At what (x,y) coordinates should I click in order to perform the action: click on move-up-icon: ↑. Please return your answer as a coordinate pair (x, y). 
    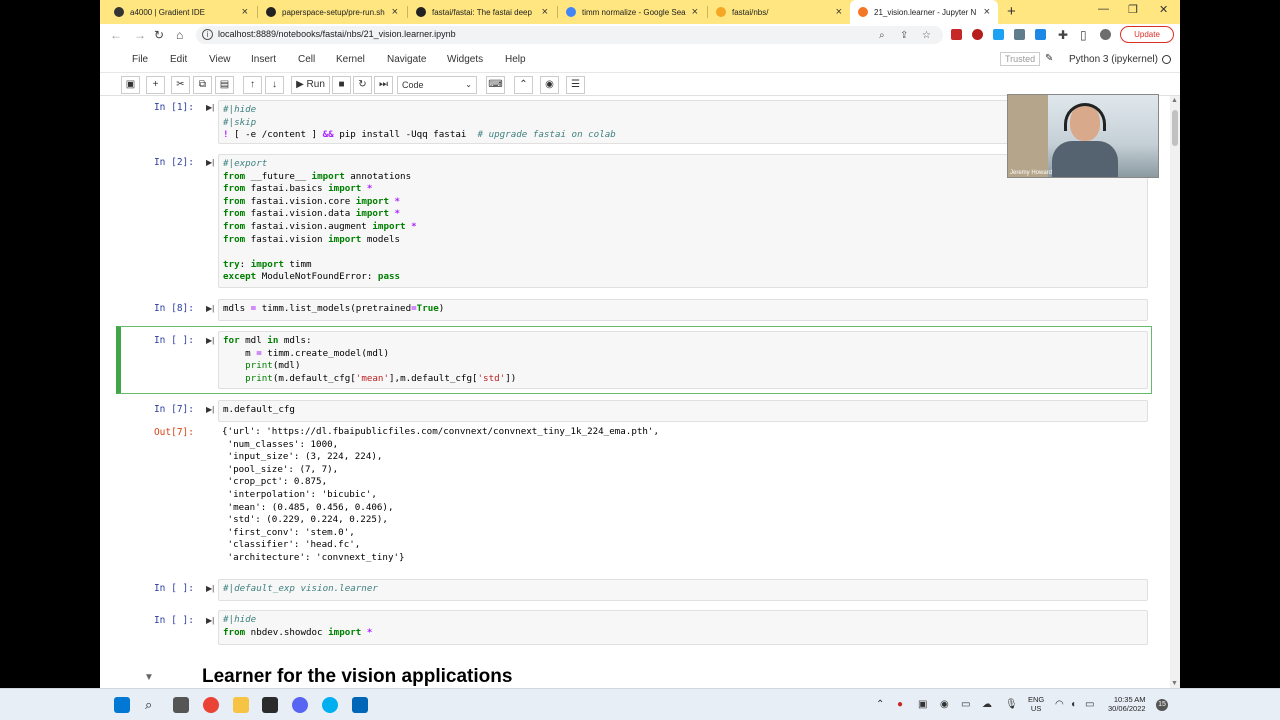
    Looking at the image, I should click on (252, 85).